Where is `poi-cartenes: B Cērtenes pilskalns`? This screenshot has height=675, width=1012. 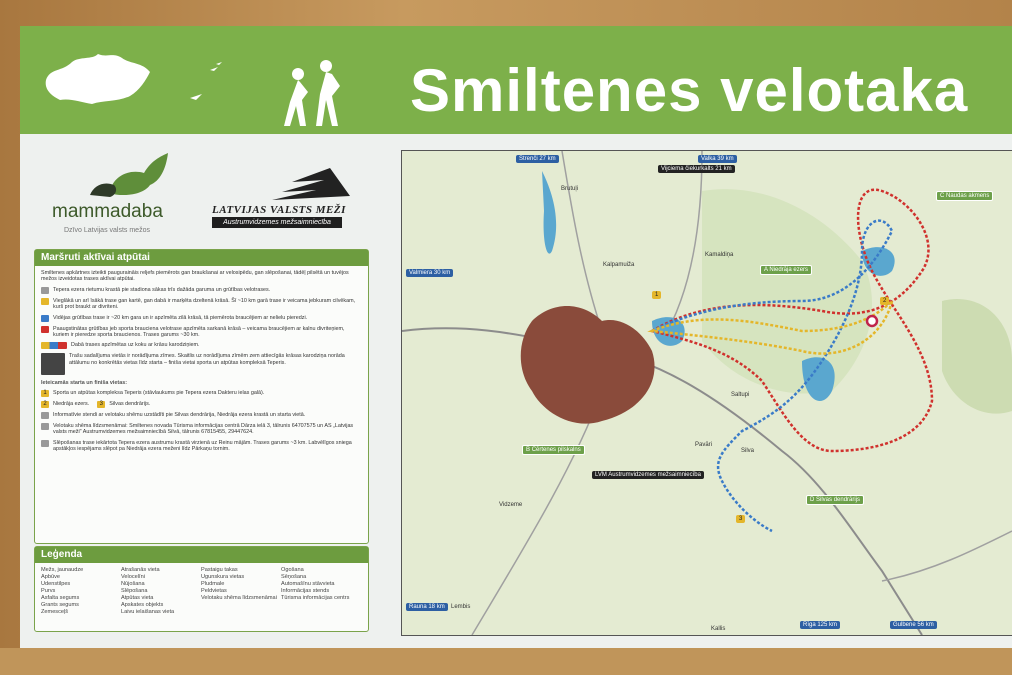 poi-cartenes: B Cērtenes pilskalns is located at coordinates (553, 450).